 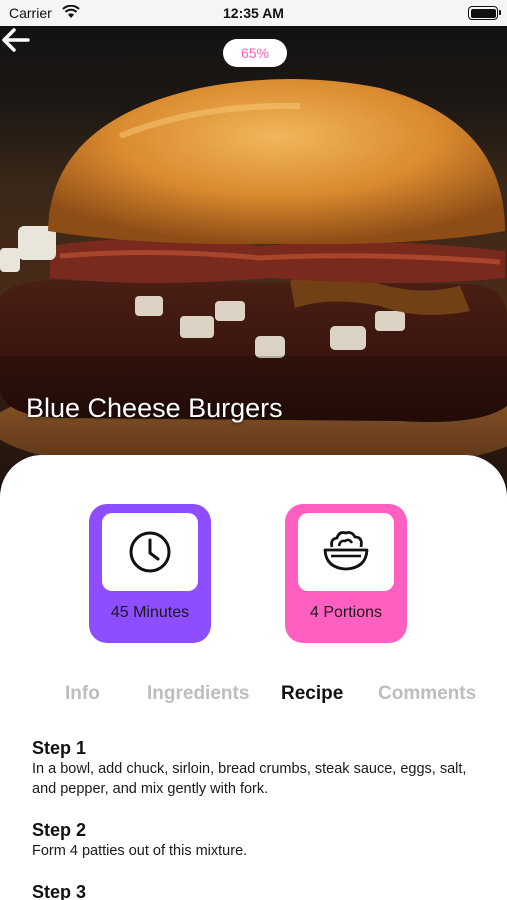 What do you see at coordinates (140, 851) in the screenshot?
I see `step-text: Form 4 patties out of this mixture.` at bounding box center [140, 851].